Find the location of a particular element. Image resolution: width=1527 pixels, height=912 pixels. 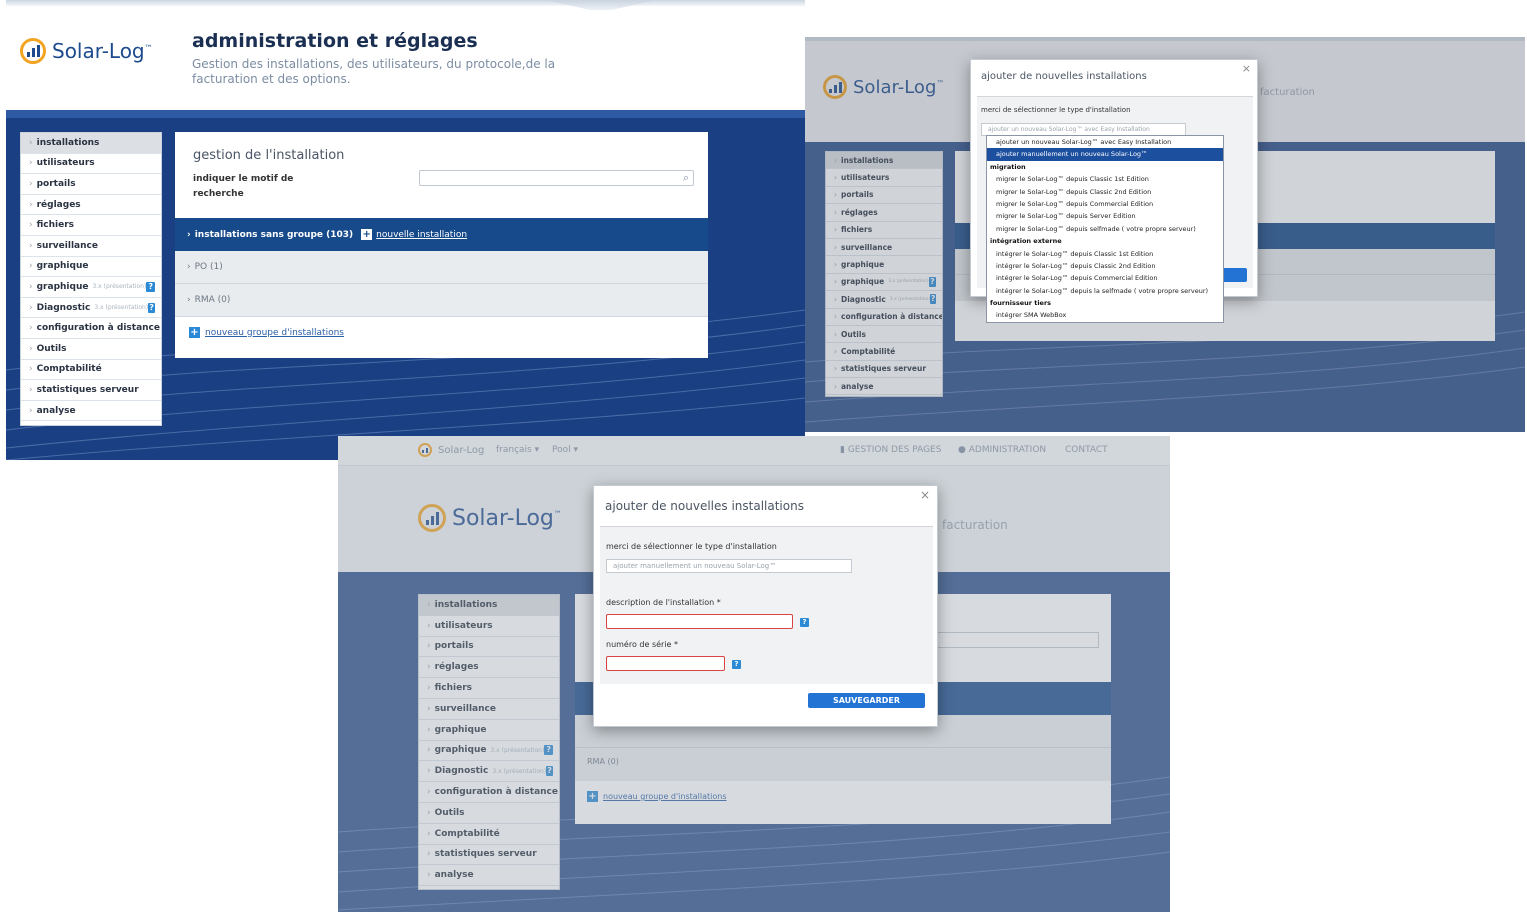

sidebar-item-comptabilit--11: › Comptabilité is located at coordinates (91, 370).